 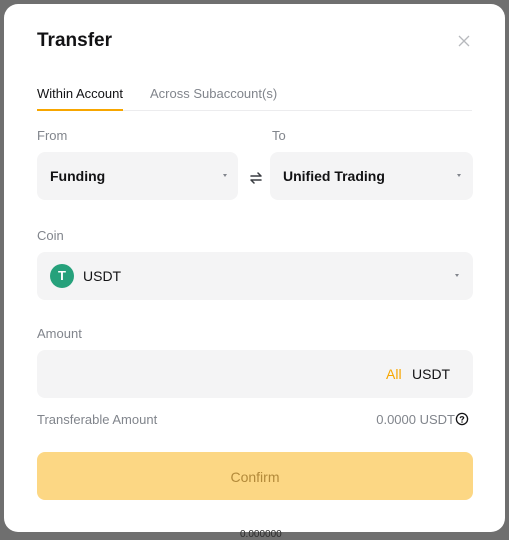 I want to click on swap-arrows-icon, so click(x=256, y=178).